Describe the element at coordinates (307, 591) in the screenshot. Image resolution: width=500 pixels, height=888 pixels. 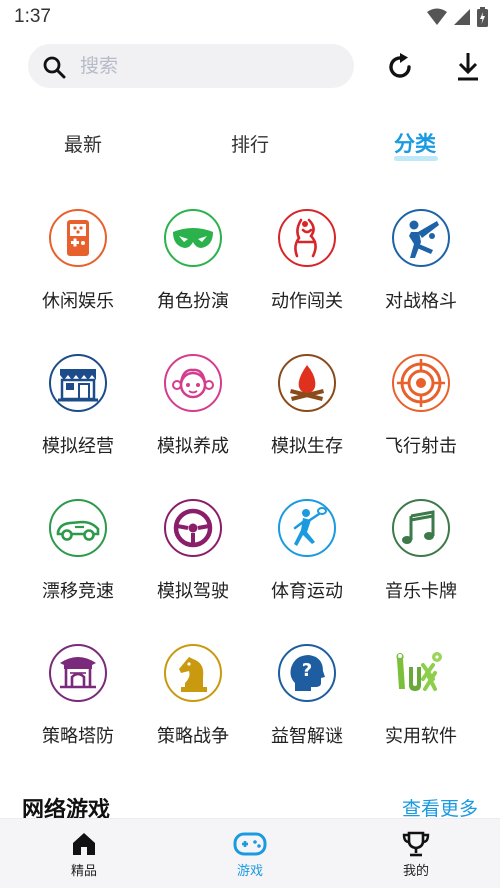
I see `category-label: 体育运动` at that location.